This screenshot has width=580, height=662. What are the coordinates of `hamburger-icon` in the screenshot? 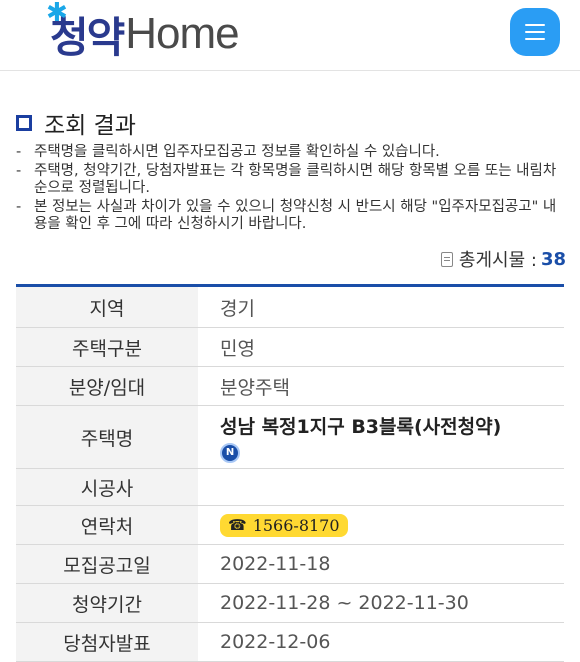 It's located at (535, 32).